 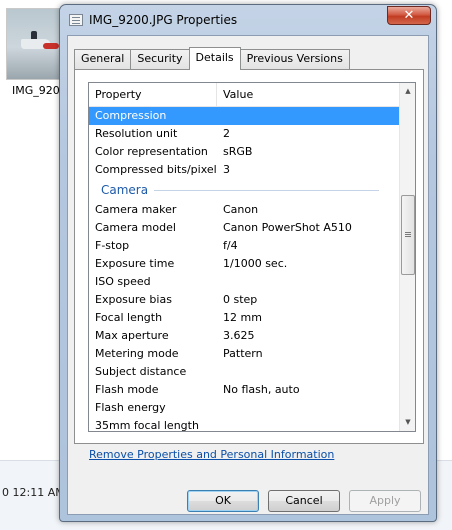 I want to click on vertical-scrollbar: ▲ ▼, so click(x=407, y=257).